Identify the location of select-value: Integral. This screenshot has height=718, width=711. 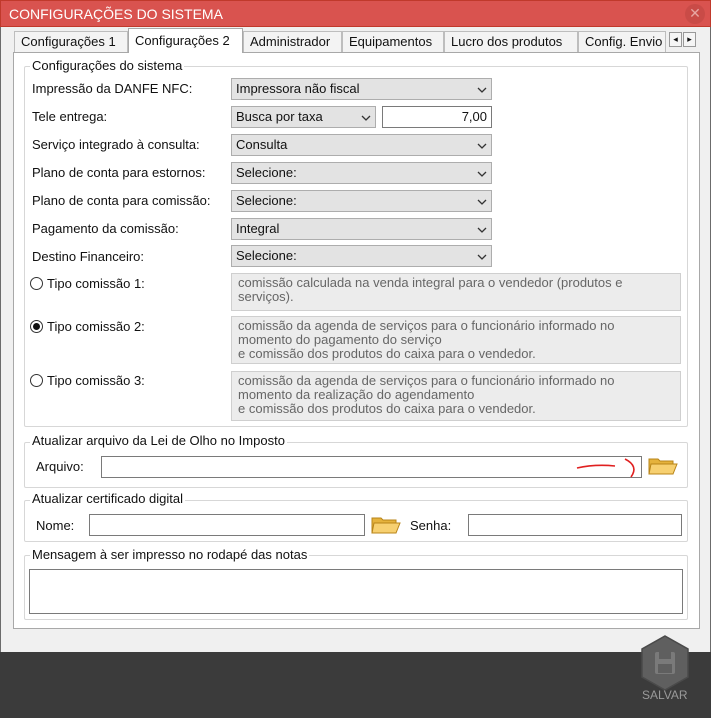
(258, 228).